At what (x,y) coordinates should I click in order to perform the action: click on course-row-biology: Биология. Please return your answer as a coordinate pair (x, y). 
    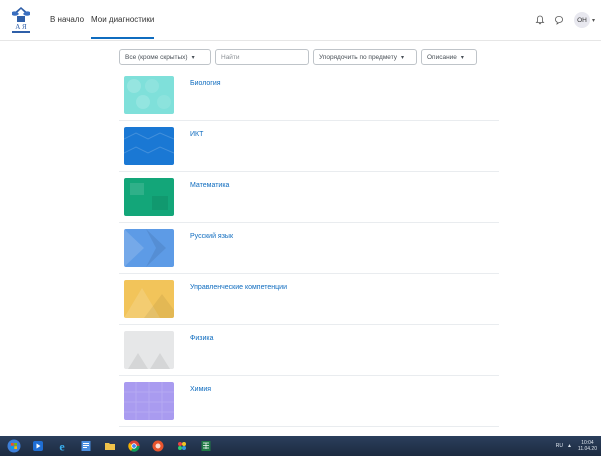
    Looking at the image, I should click on (309, 95).